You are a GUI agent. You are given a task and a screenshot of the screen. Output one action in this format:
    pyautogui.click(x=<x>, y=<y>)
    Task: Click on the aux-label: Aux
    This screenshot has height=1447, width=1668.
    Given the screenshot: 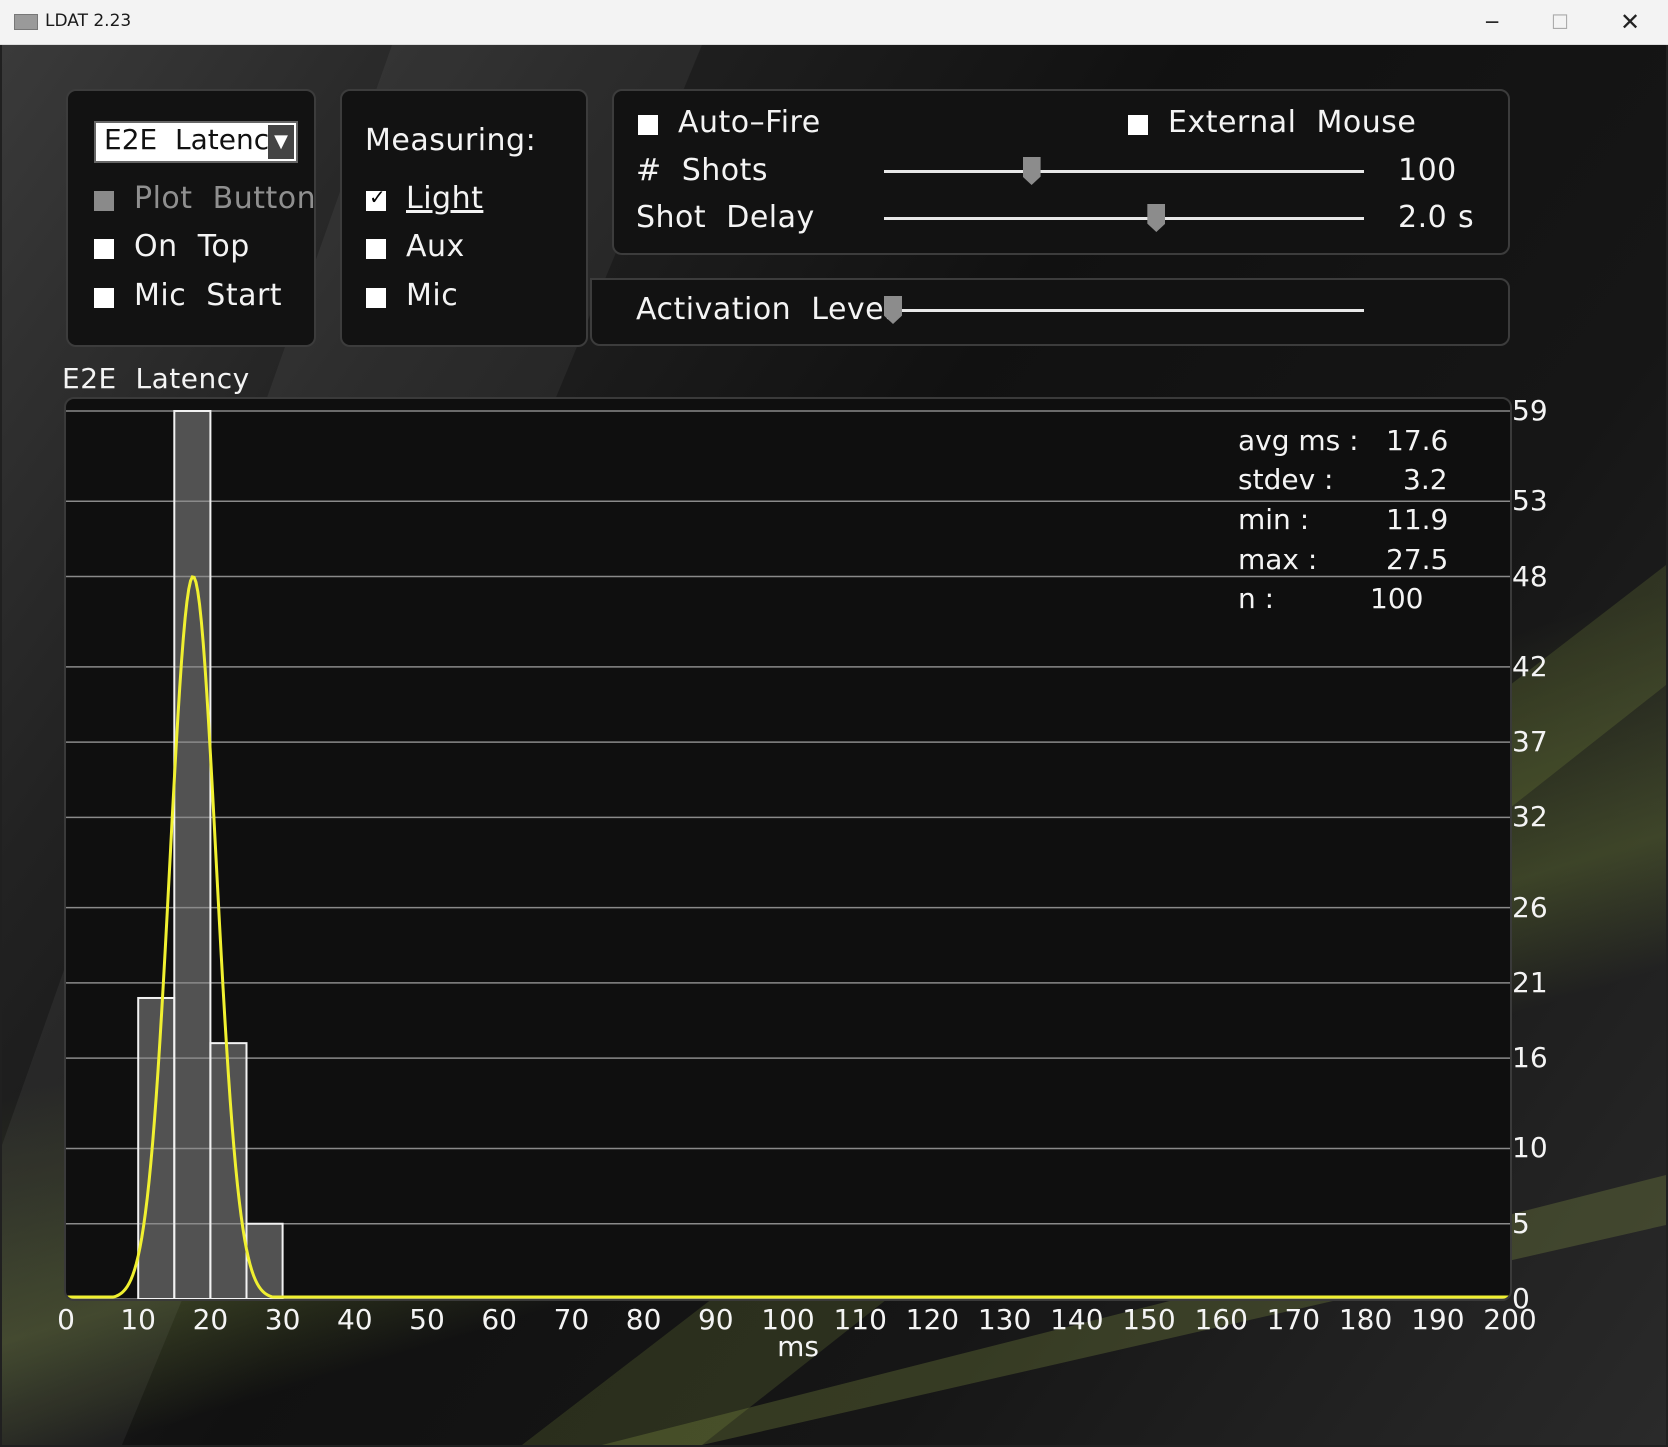 What is the action you would take?
    pyautogui.click(x=435, y=246)
    